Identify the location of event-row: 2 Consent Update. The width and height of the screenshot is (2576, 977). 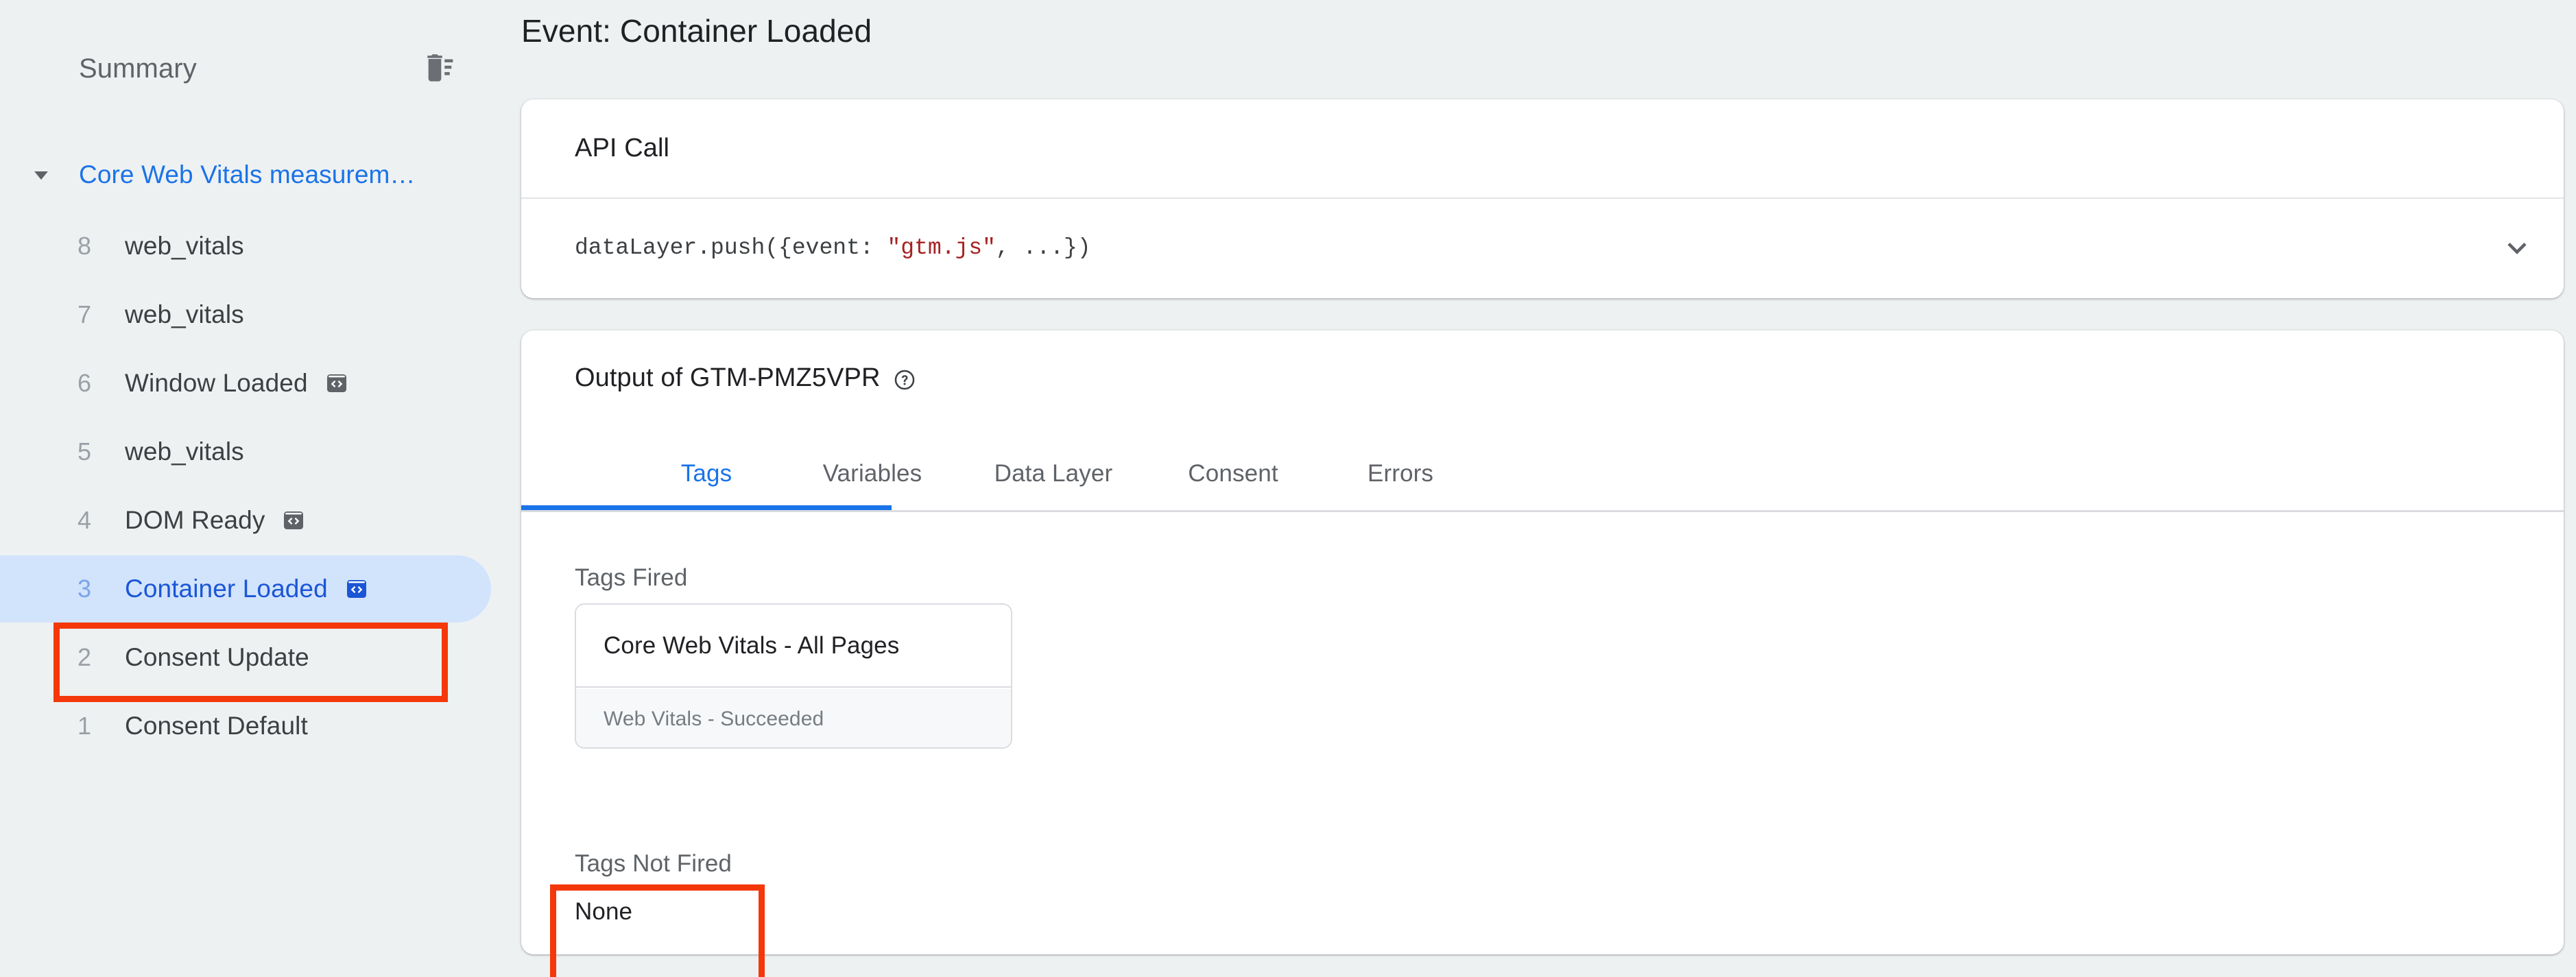
(260, 657).